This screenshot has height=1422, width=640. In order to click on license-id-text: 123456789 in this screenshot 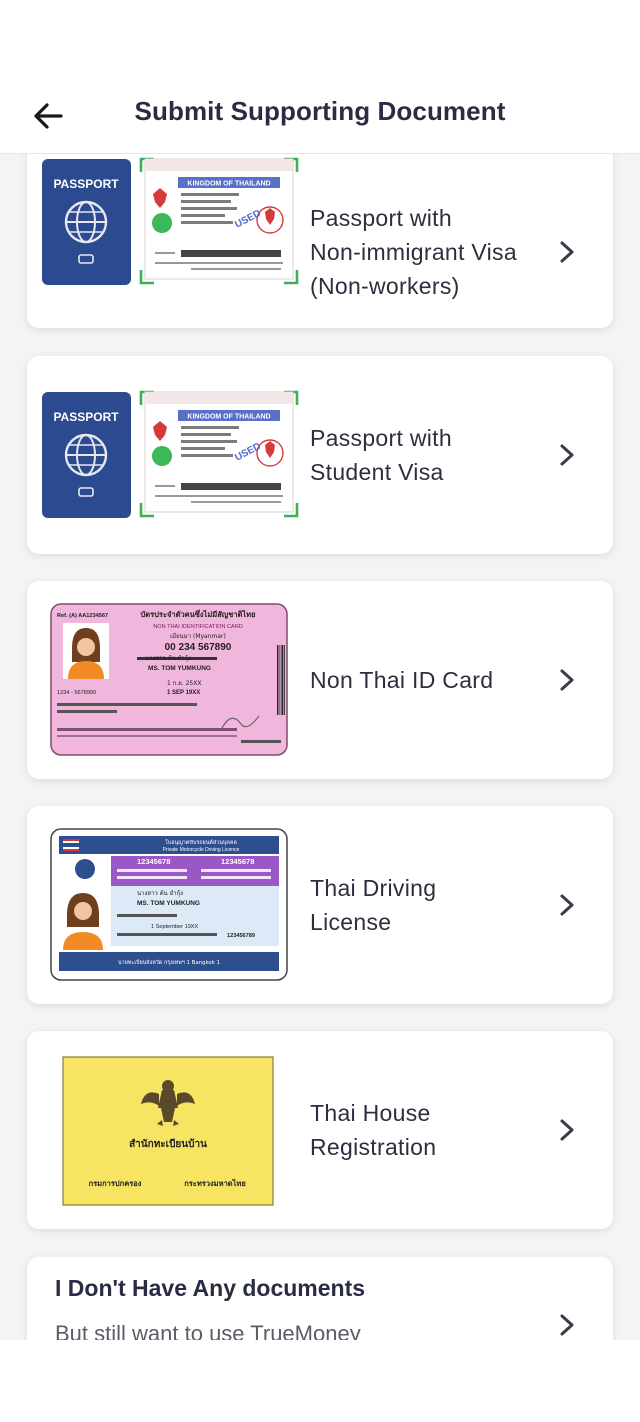, I will do `click(241, 936)`.